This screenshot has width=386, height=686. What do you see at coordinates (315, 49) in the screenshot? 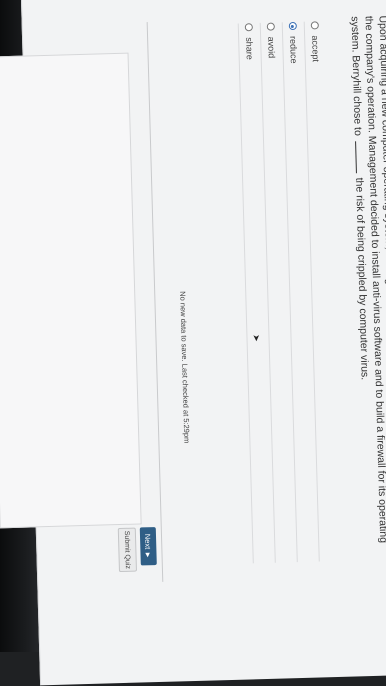
I see `option-label: accept` at bounding box center [315, 49].